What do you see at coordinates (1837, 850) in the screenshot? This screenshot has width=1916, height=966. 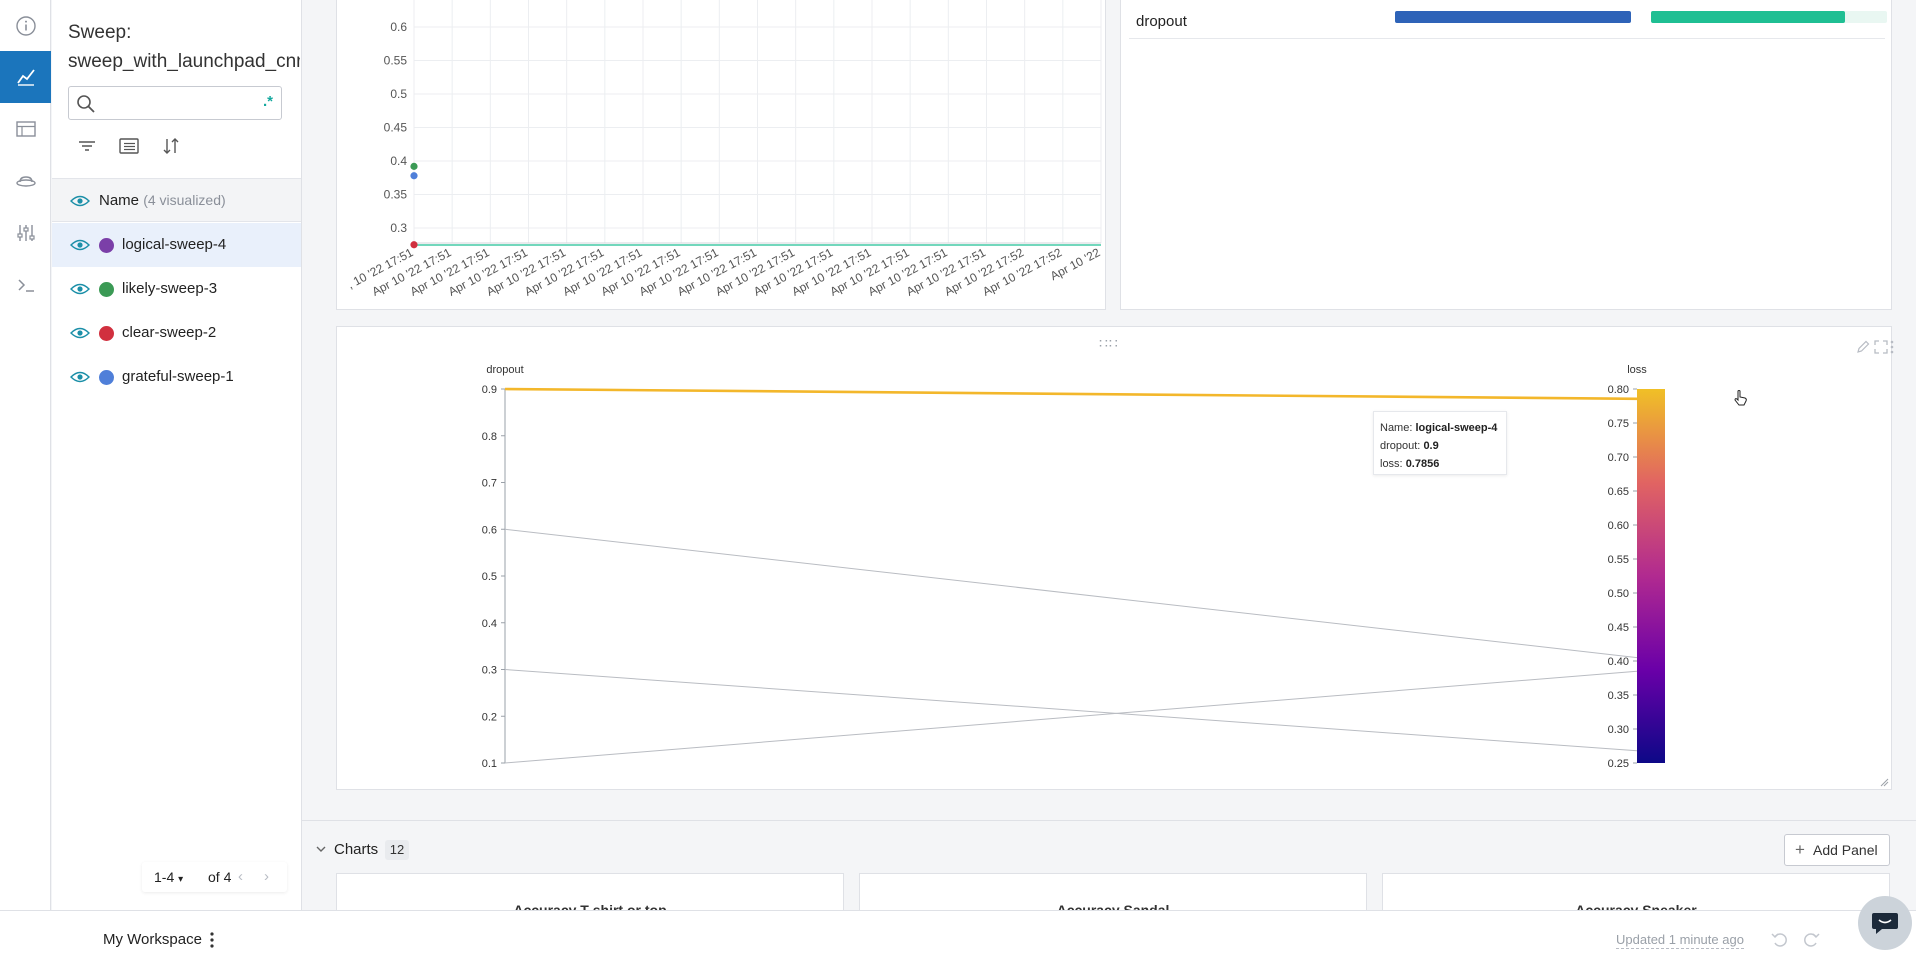 I see `add-panel-button: + Add Panel` at bounding box center [1837, 850].